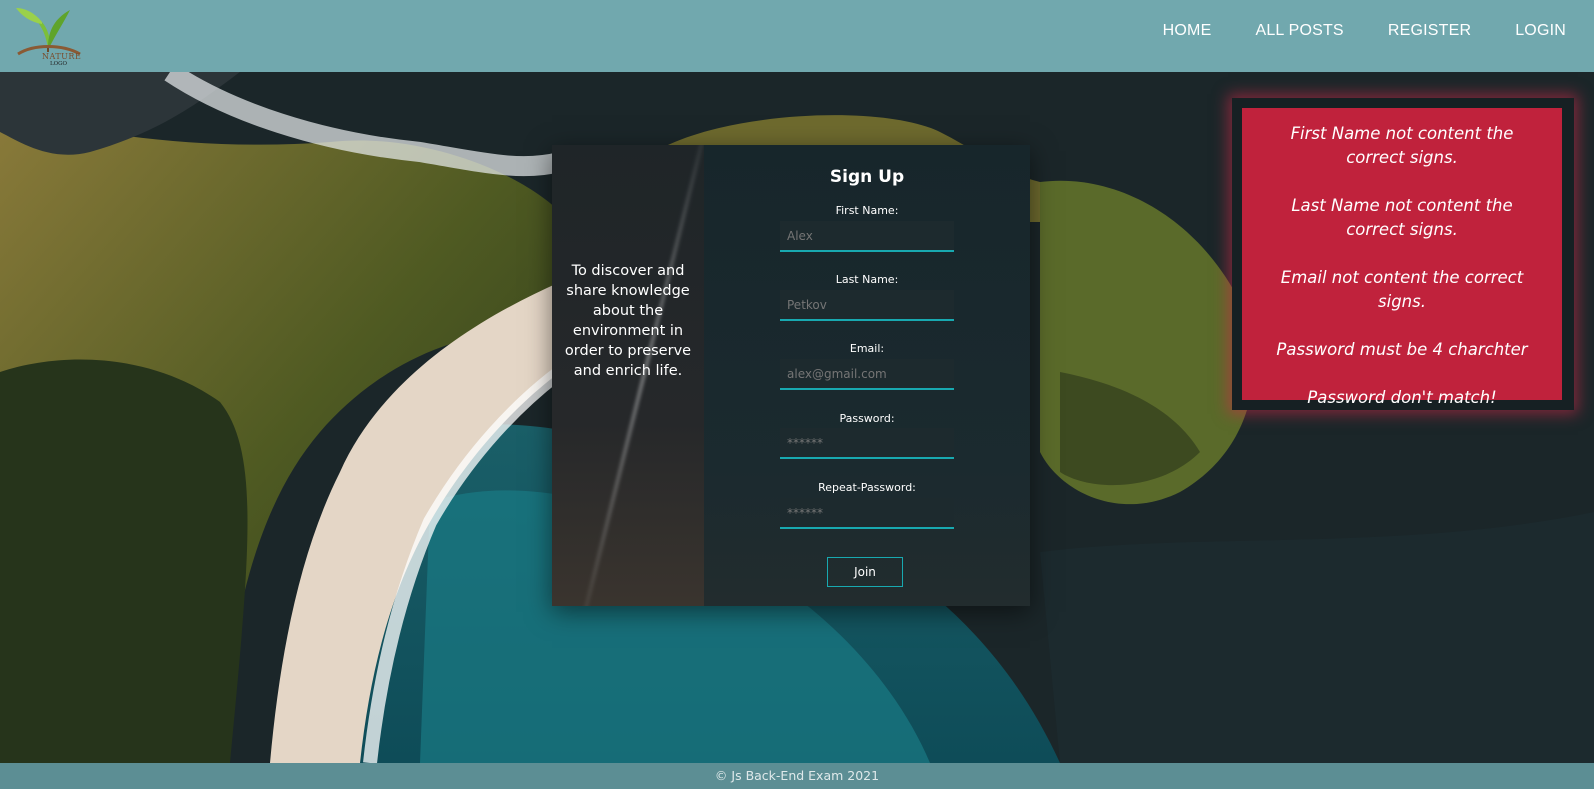  What do you see at coordinates (1402, 217) in the screenshot?
I see `error-message: Last Name not content the correct signs.` at bounding box center [1402, 217].